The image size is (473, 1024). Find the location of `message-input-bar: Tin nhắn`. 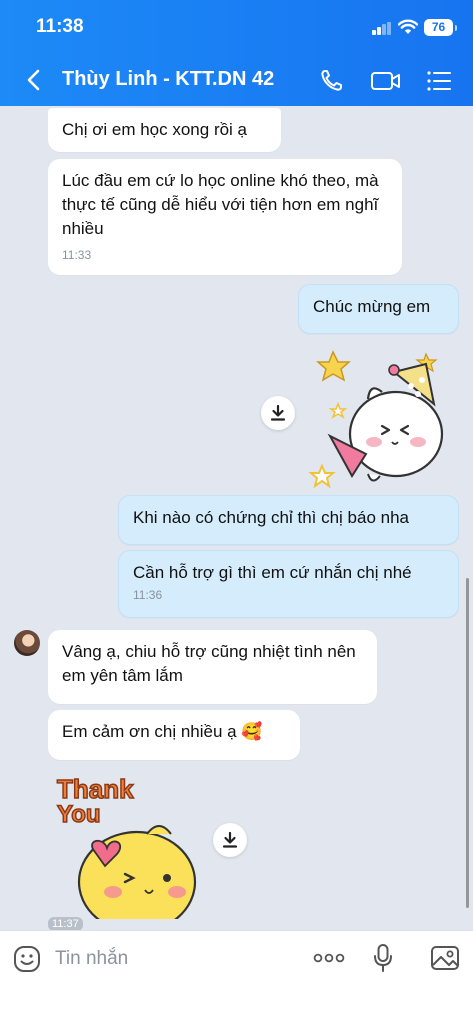

message-input-bar: Tin nhắn is located at coordinates (236, 977).